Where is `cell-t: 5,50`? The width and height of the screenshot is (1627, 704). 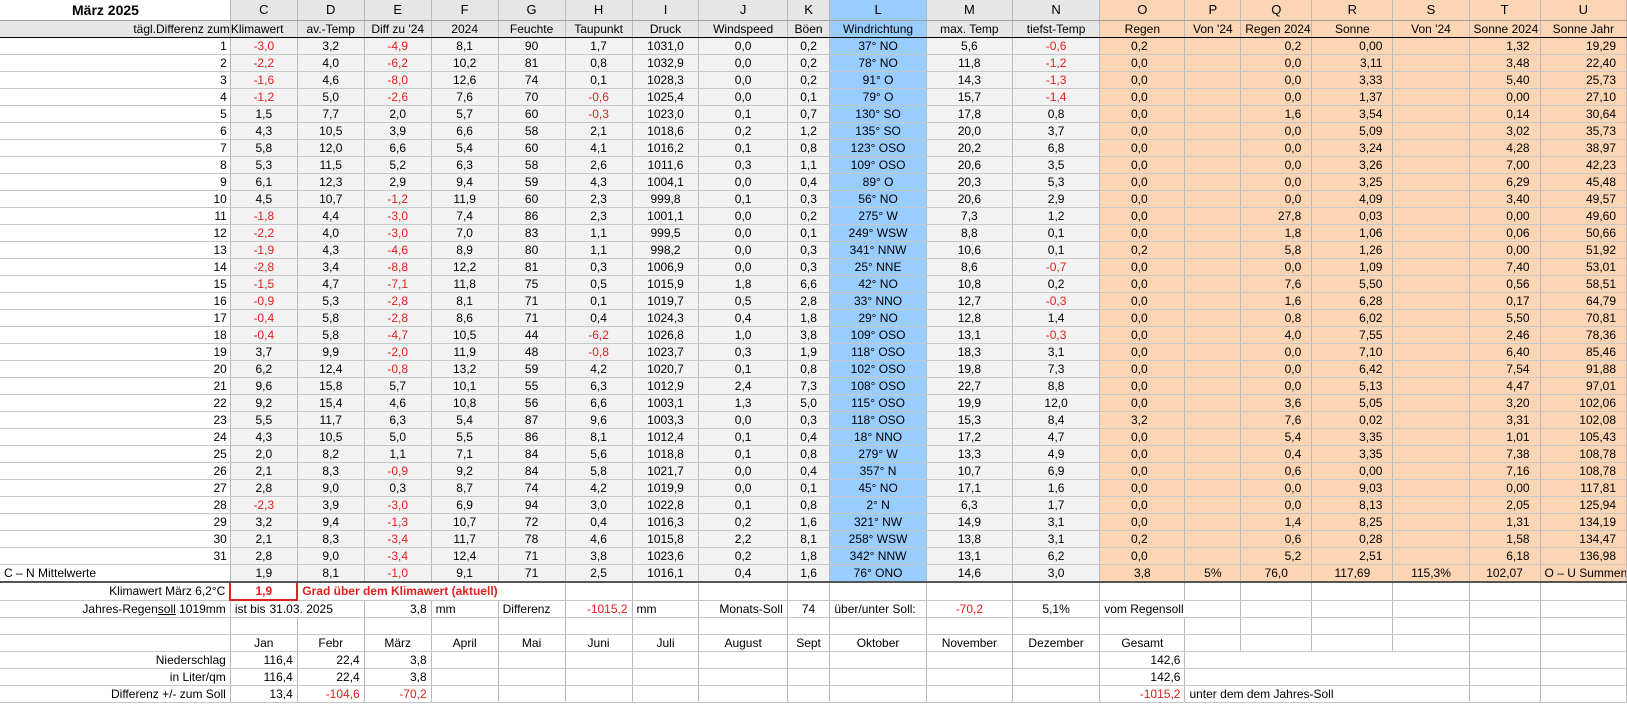
cell-t: 5,50 is located at coordinates (1505, 318).